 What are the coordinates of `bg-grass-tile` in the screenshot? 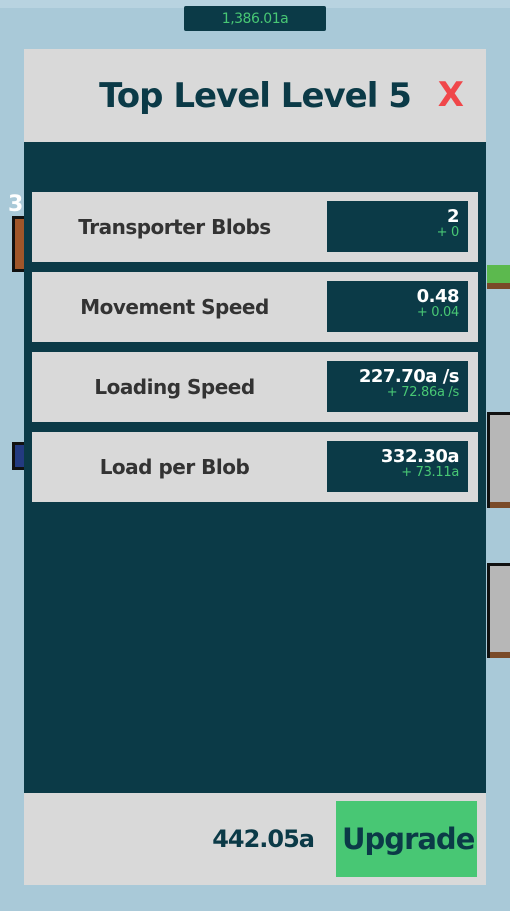 It's located at (498, 277).